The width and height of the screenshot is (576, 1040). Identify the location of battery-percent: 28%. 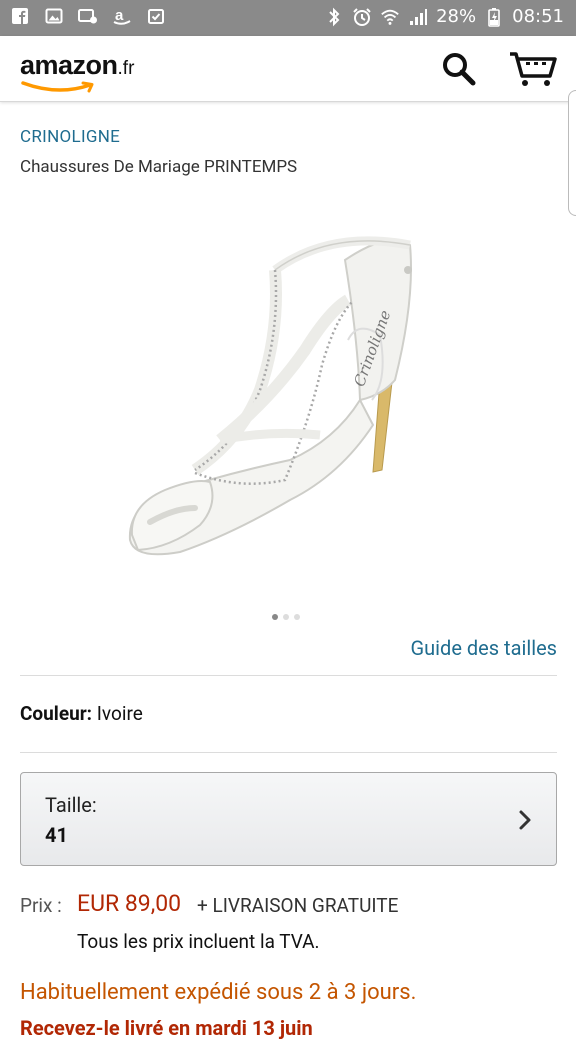
(456, 16).